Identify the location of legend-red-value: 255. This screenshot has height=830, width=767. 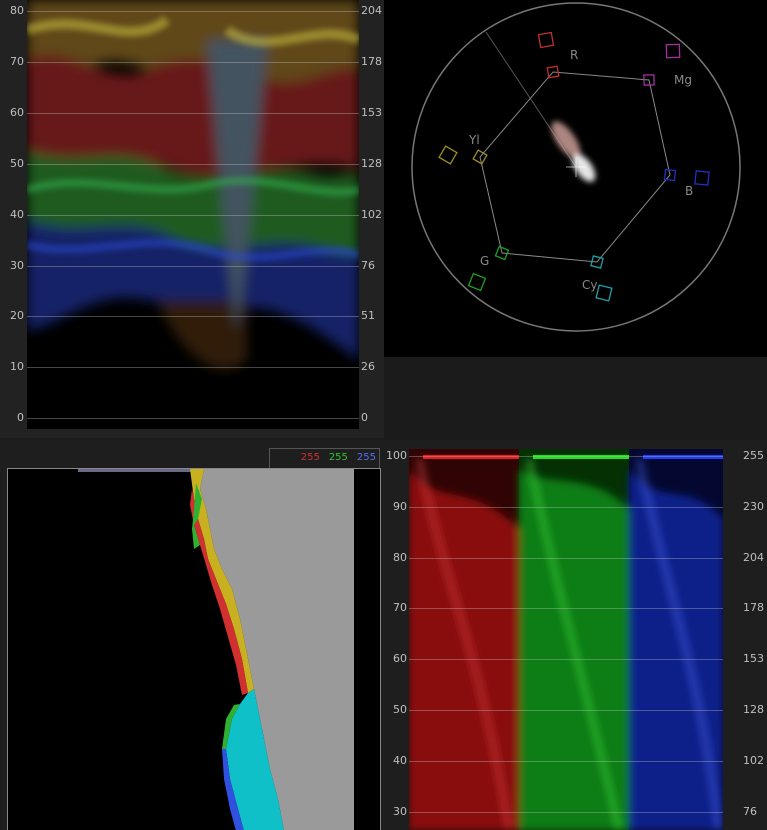
(310, 457).